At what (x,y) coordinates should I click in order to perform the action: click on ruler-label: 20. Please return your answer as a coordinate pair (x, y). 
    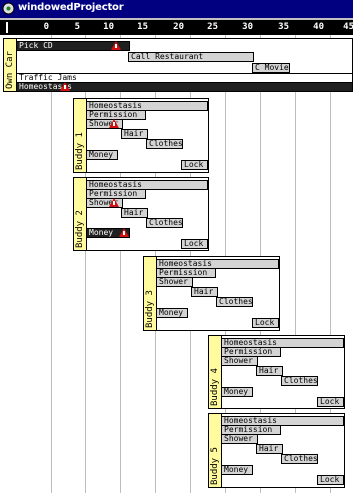
    Looking at the image, I should click on (178, 27).